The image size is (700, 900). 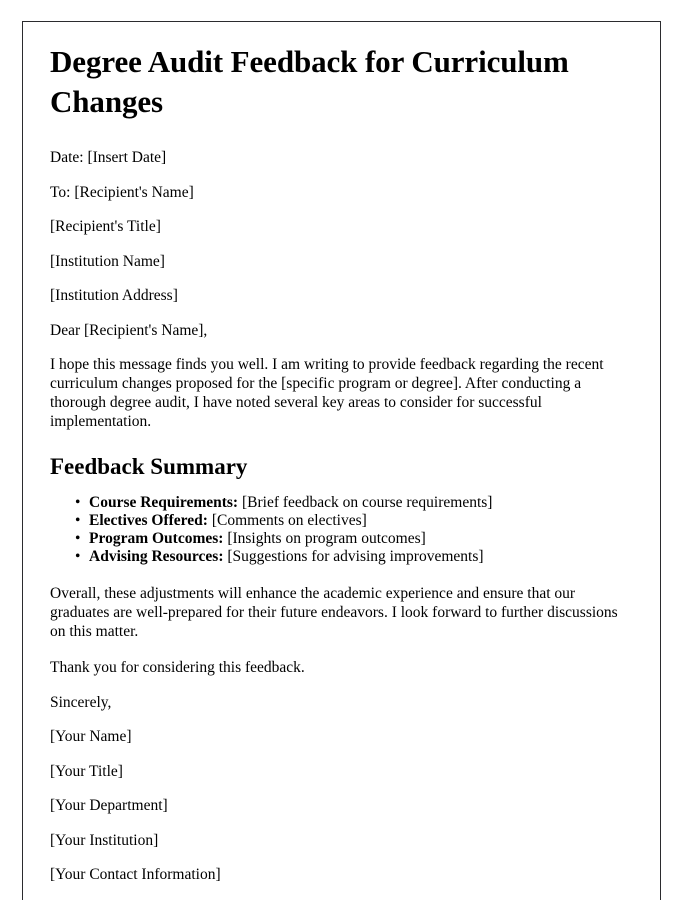 What do you see at coordinates (105, 226) in the screenshot?
I see `recipient-title-field: [Recipient's Title]` at bounding box center [105, 226].